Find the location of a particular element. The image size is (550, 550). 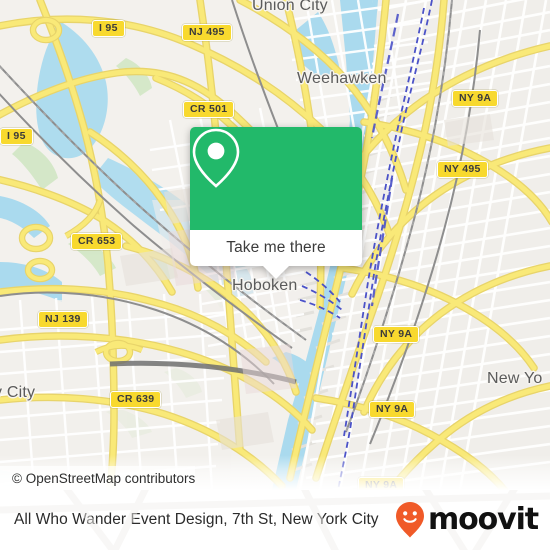

card-action-area: Take me there is located at coordinates (276, 248).